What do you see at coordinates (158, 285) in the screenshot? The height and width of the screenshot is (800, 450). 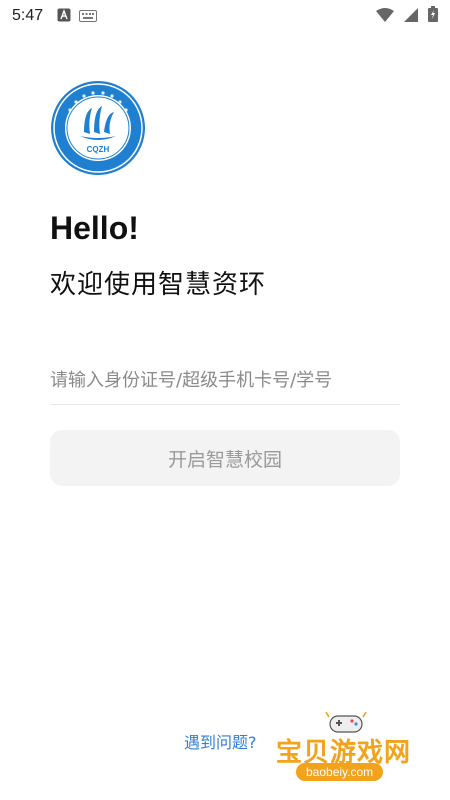 I see `greeting-subtitle: 欢迎使用智慧资环` at bounding box center [158, 285].